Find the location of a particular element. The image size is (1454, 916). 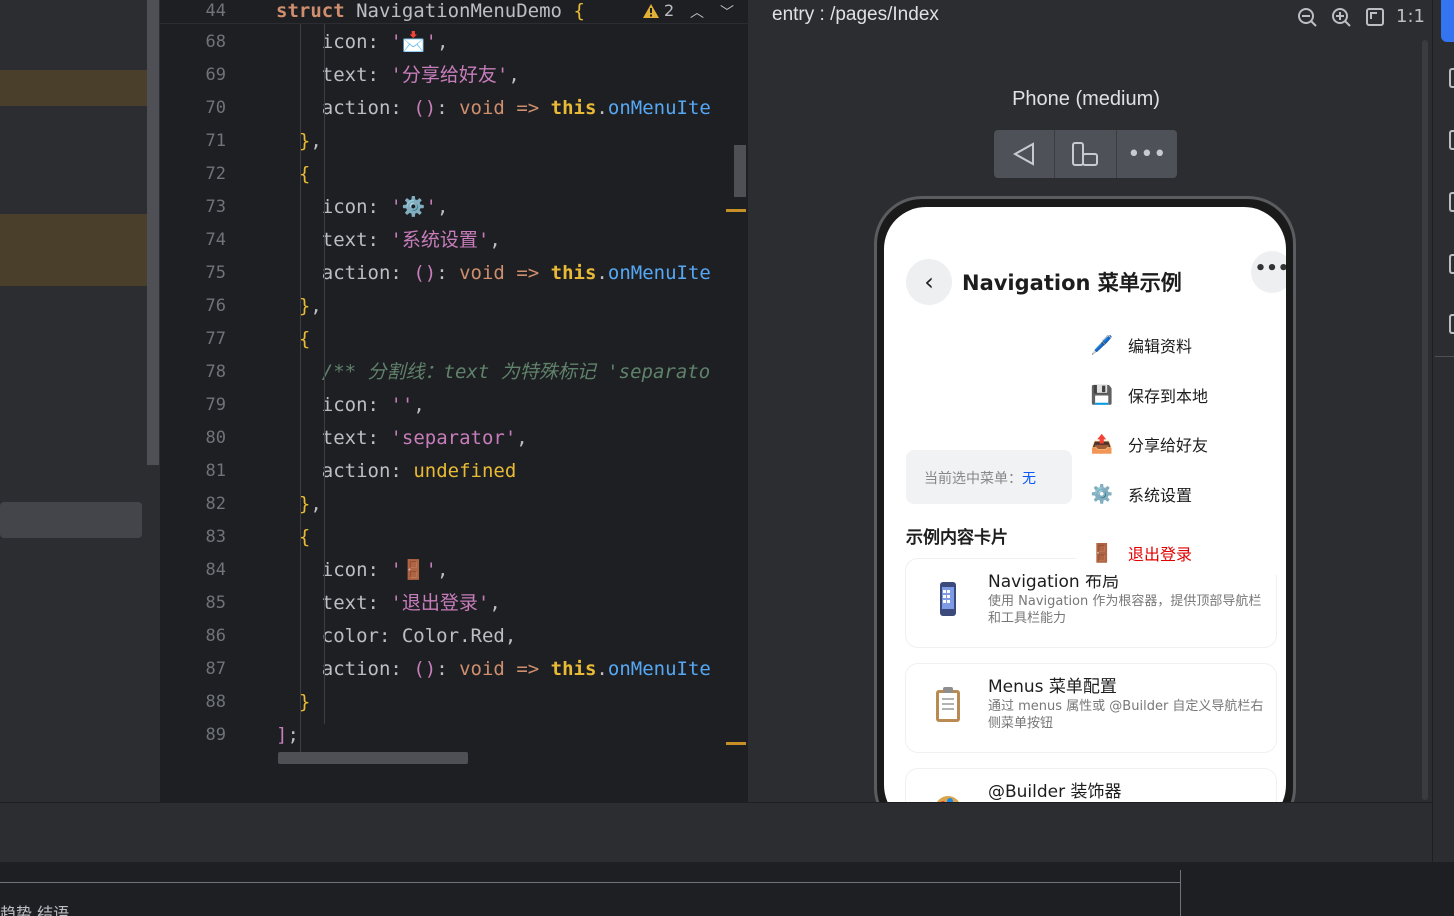

actual-size-icon: 1:1 is located at coordinates (1410, 17).